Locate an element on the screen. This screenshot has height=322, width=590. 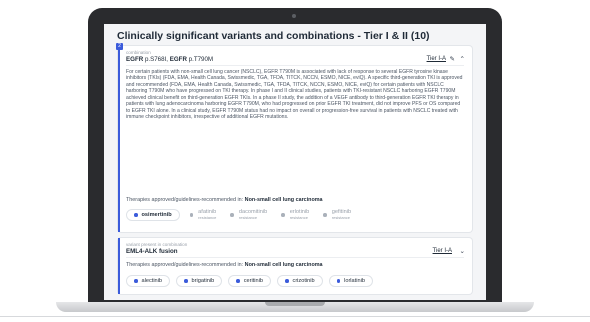
therapy-chip-ceritinib: ceritinib is located at coordinates (250, 281).